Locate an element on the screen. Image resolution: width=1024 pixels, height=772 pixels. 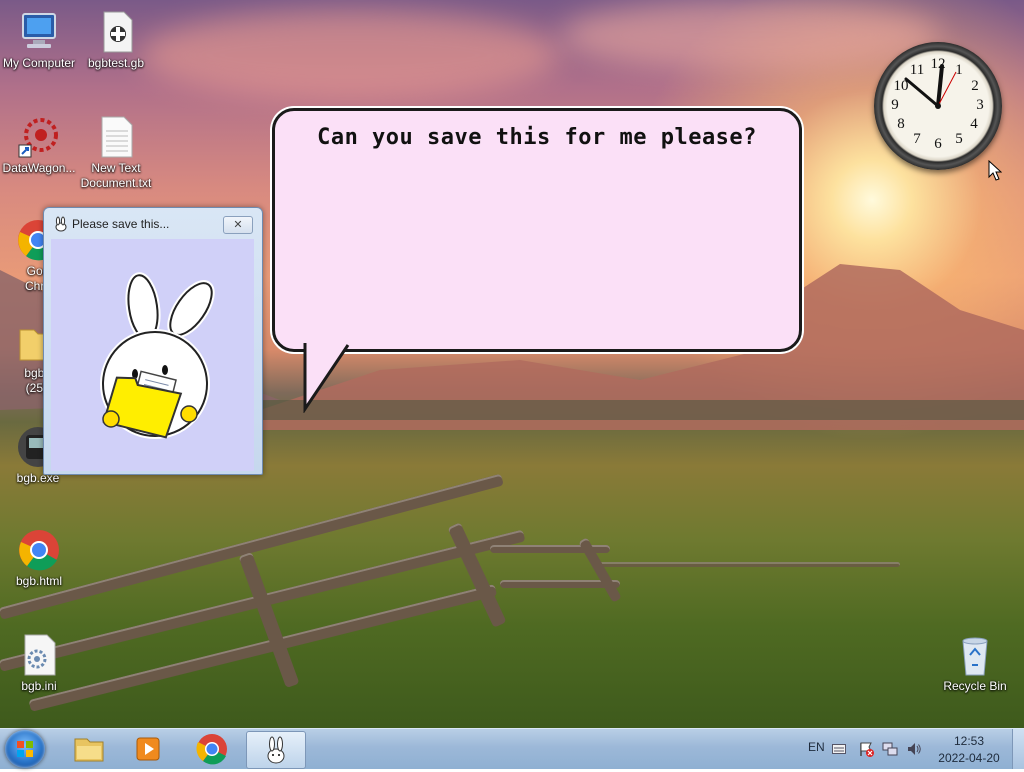
icon-label: My Computer is located at coordinates (39, 63).